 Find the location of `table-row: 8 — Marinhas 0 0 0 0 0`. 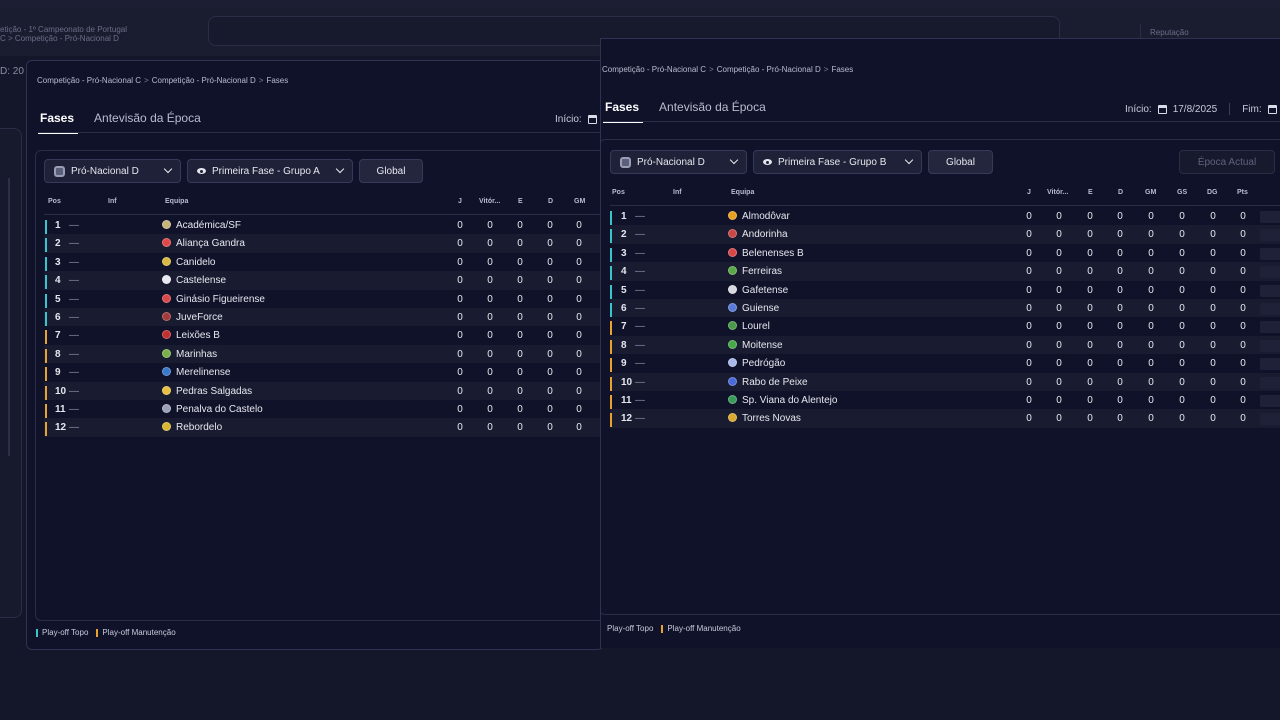

table-row: 8 — Marinhas 0 0 0 0 0 is located at coordinates (323, 354).